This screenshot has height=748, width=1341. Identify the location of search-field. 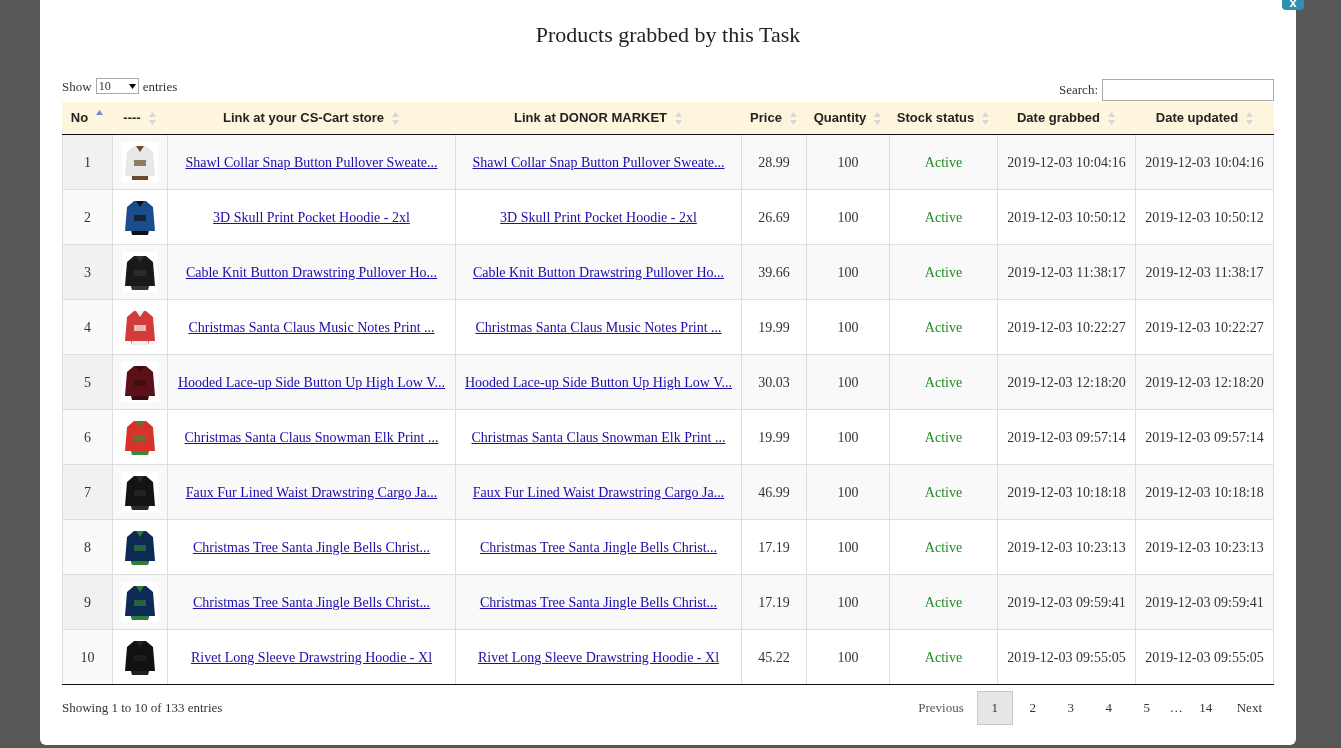
(1188, 90).